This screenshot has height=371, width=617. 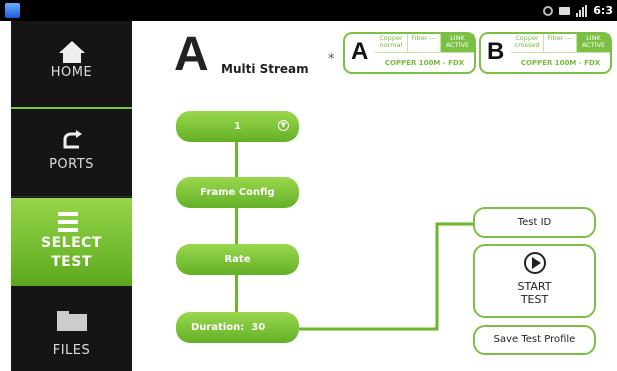 I want to click on save-profile-label: Save Test Profile, so click(x=534, y=339).